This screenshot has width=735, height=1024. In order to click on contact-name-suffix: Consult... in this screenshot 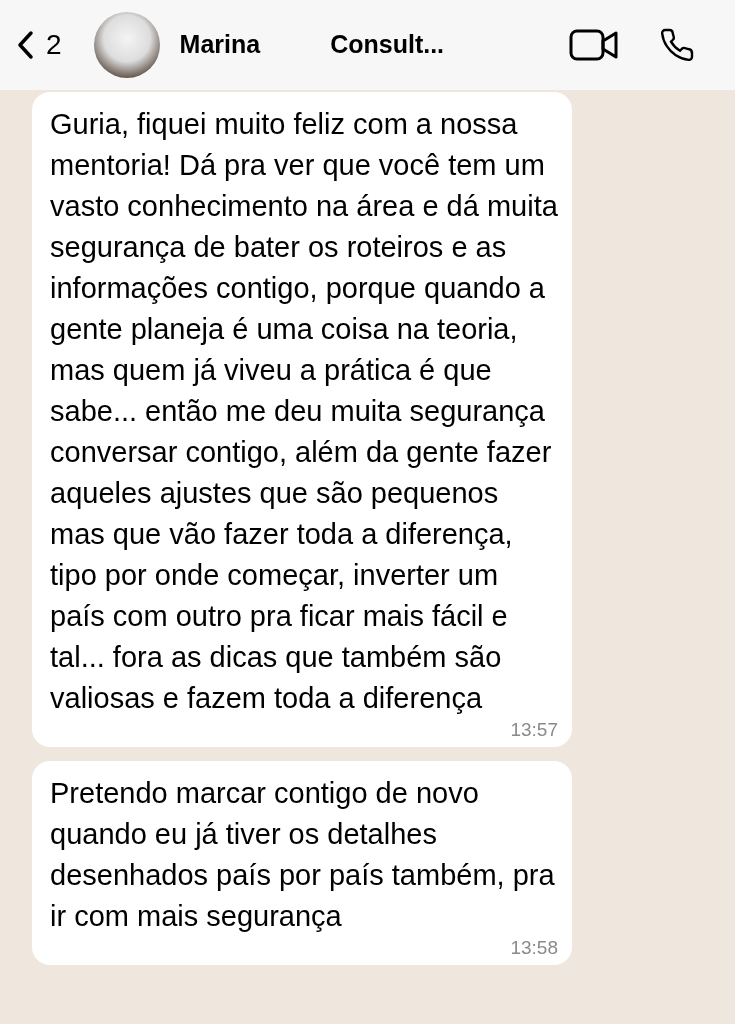, I will do `click(387, 45)`.